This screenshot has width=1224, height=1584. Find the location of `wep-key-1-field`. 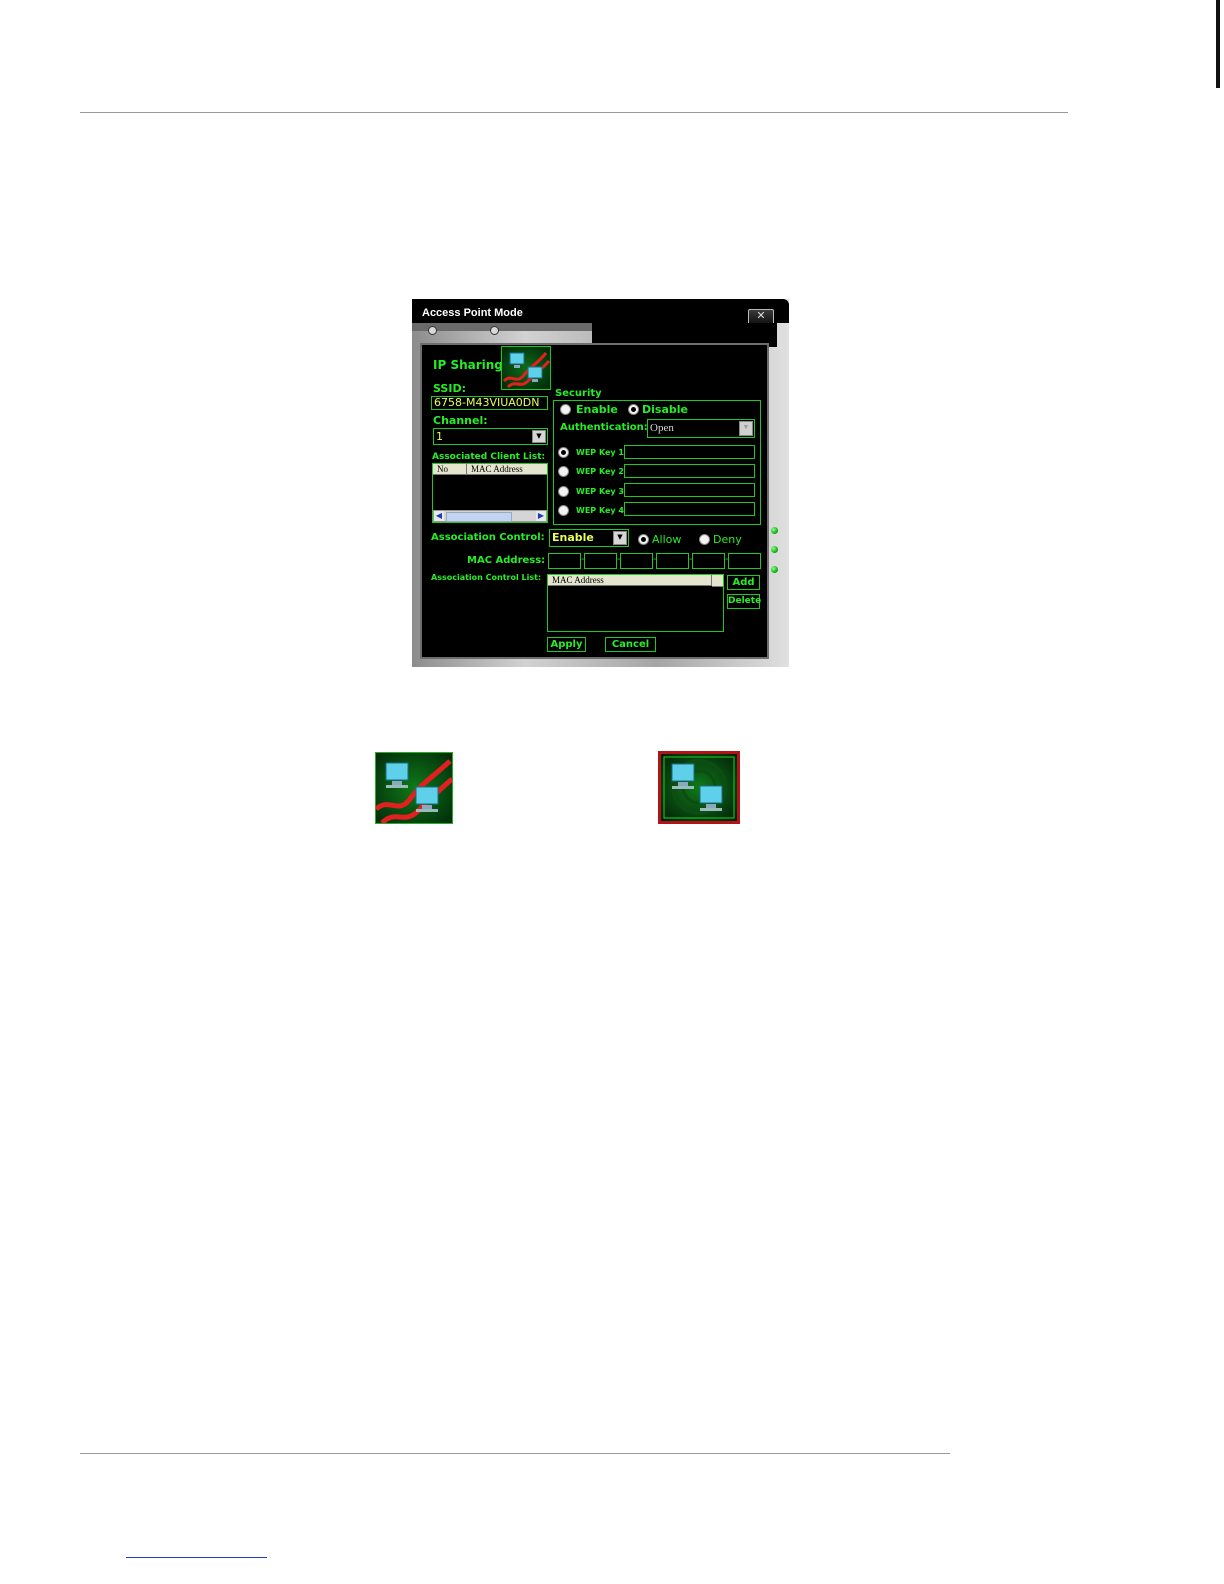

wep-key-1-field is located at coordinates (689, 452).